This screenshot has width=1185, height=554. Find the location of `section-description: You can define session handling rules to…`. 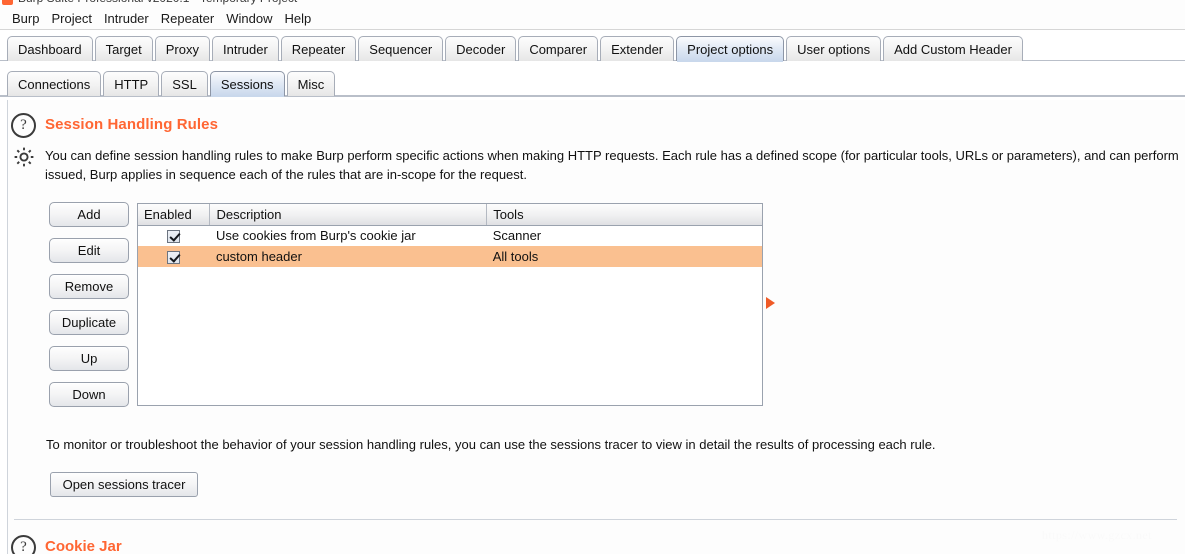

section-description: You can define session handling rules to… is located at coordinates (612, 165).